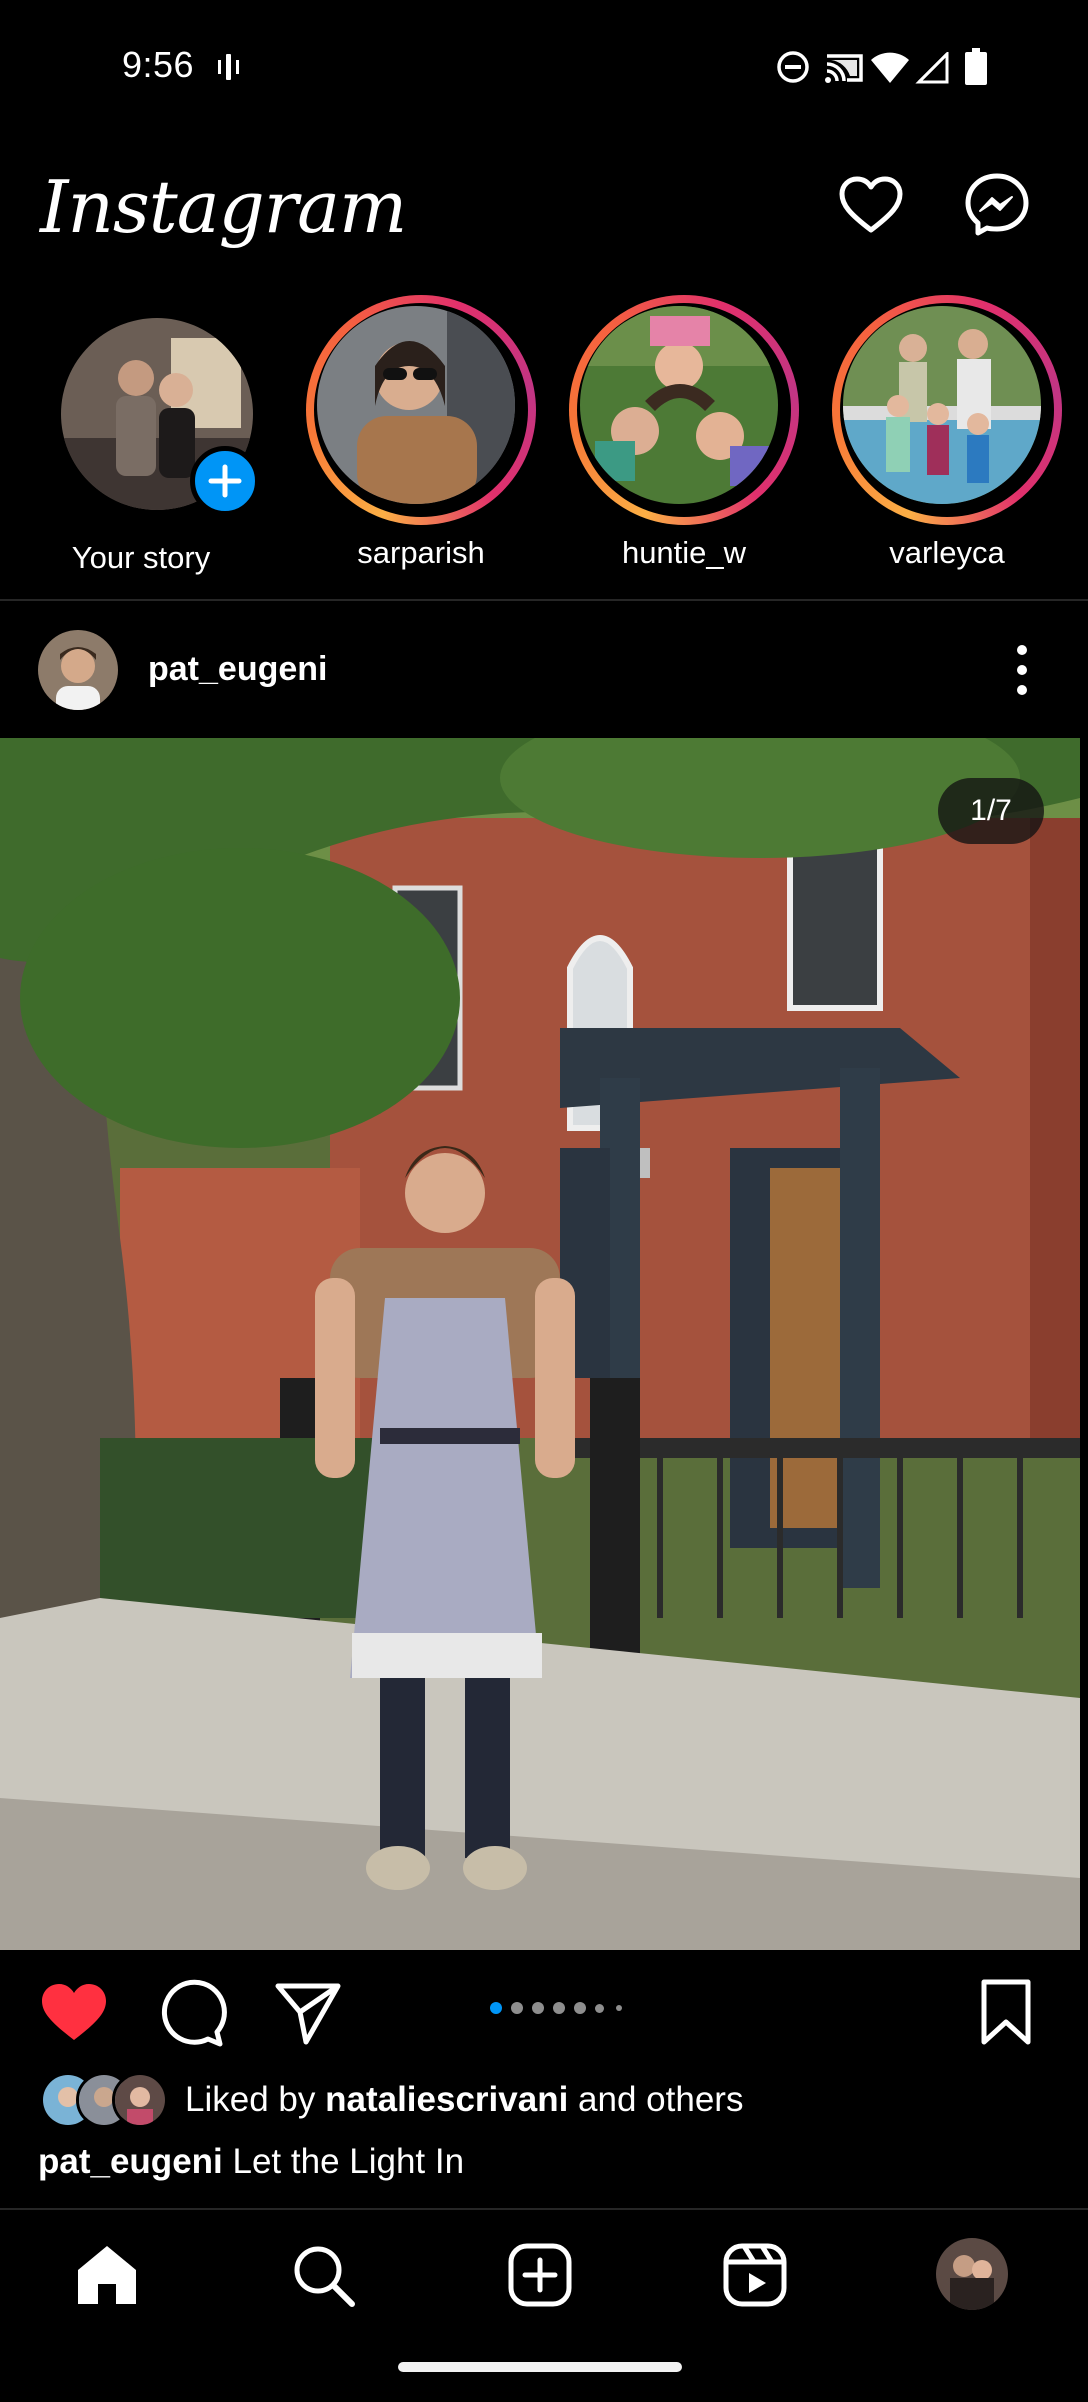  Describe the element at coordinates (74, 2012) in the screenshot. I see `like-heart-icon` at that location.